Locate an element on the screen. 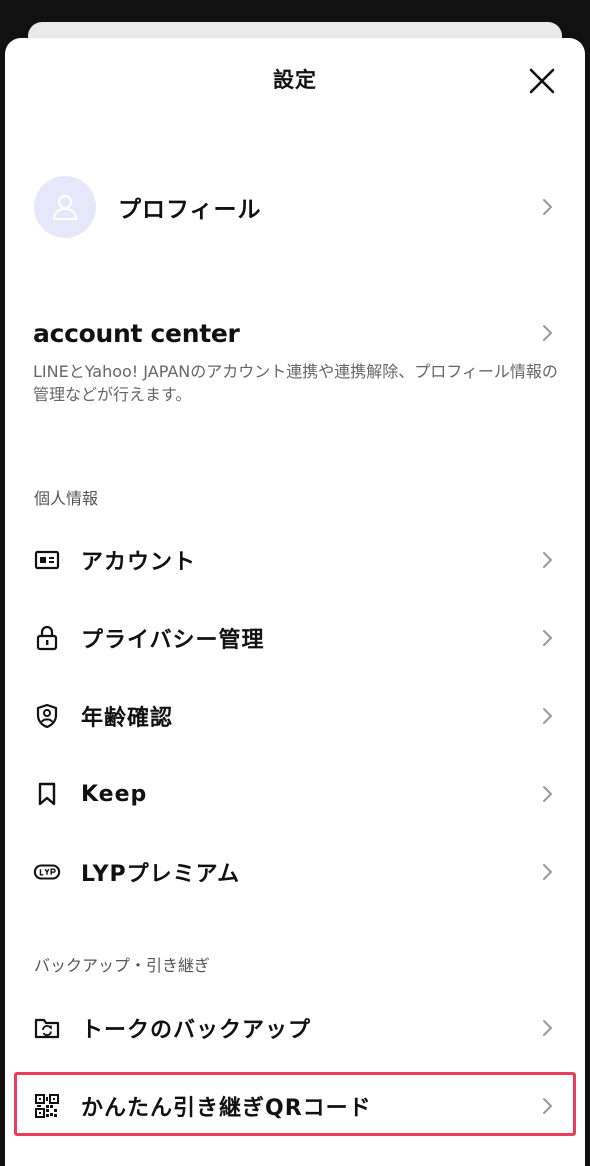  account-center-row: account center is located at coordinates (295, 333).